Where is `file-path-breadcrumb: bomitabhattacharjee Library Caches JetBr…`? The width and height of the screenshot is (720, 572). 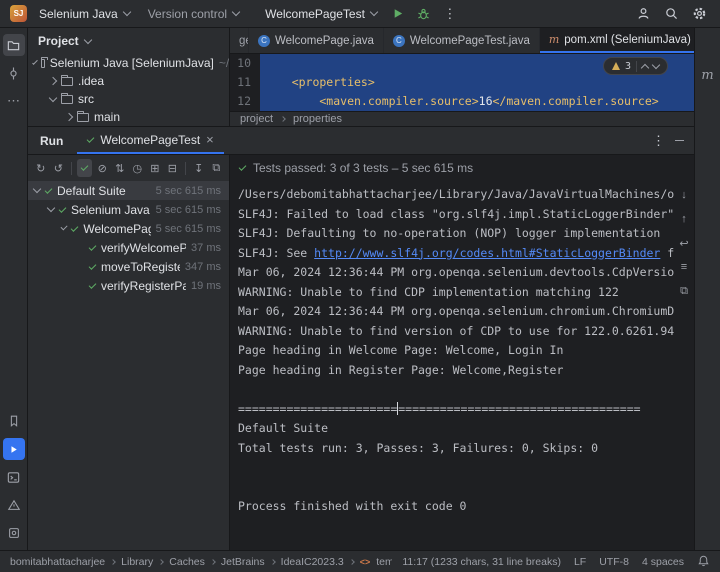 file-path-breadcrumb: bomitabhattacharjee Library Caches JetBr… is located at coordinates (201, 562).